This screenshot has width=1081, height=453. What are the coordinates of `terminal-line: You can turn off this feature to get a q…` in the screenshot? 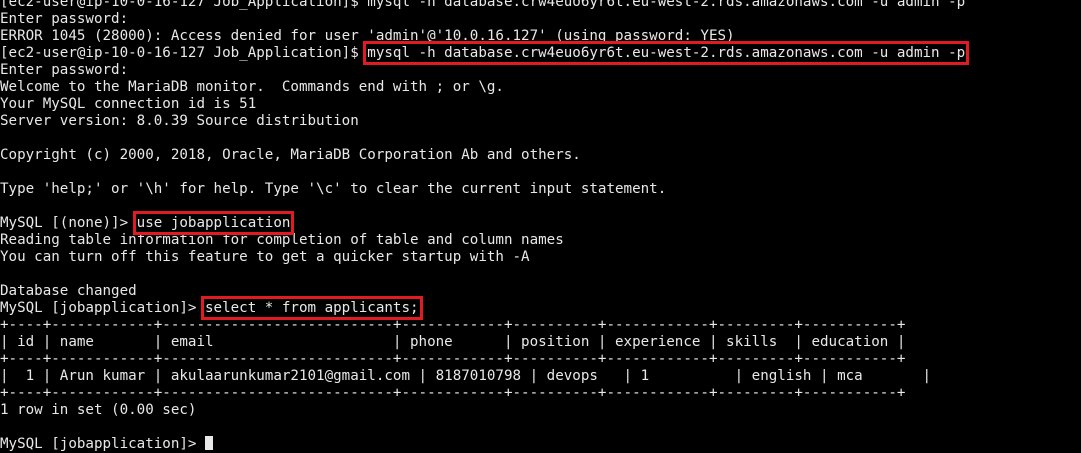 It's located at (265, 257).